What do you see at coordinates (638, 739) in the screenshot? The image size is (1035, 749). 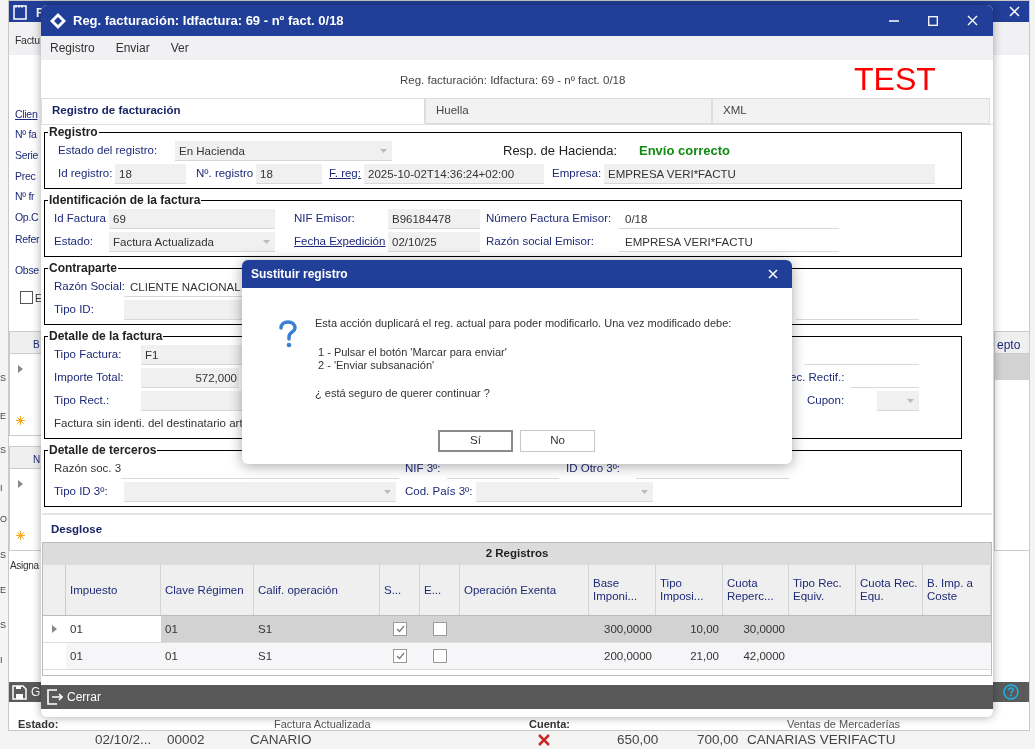 I see `table-cell: 650,00` at bounding box center [638, 739].